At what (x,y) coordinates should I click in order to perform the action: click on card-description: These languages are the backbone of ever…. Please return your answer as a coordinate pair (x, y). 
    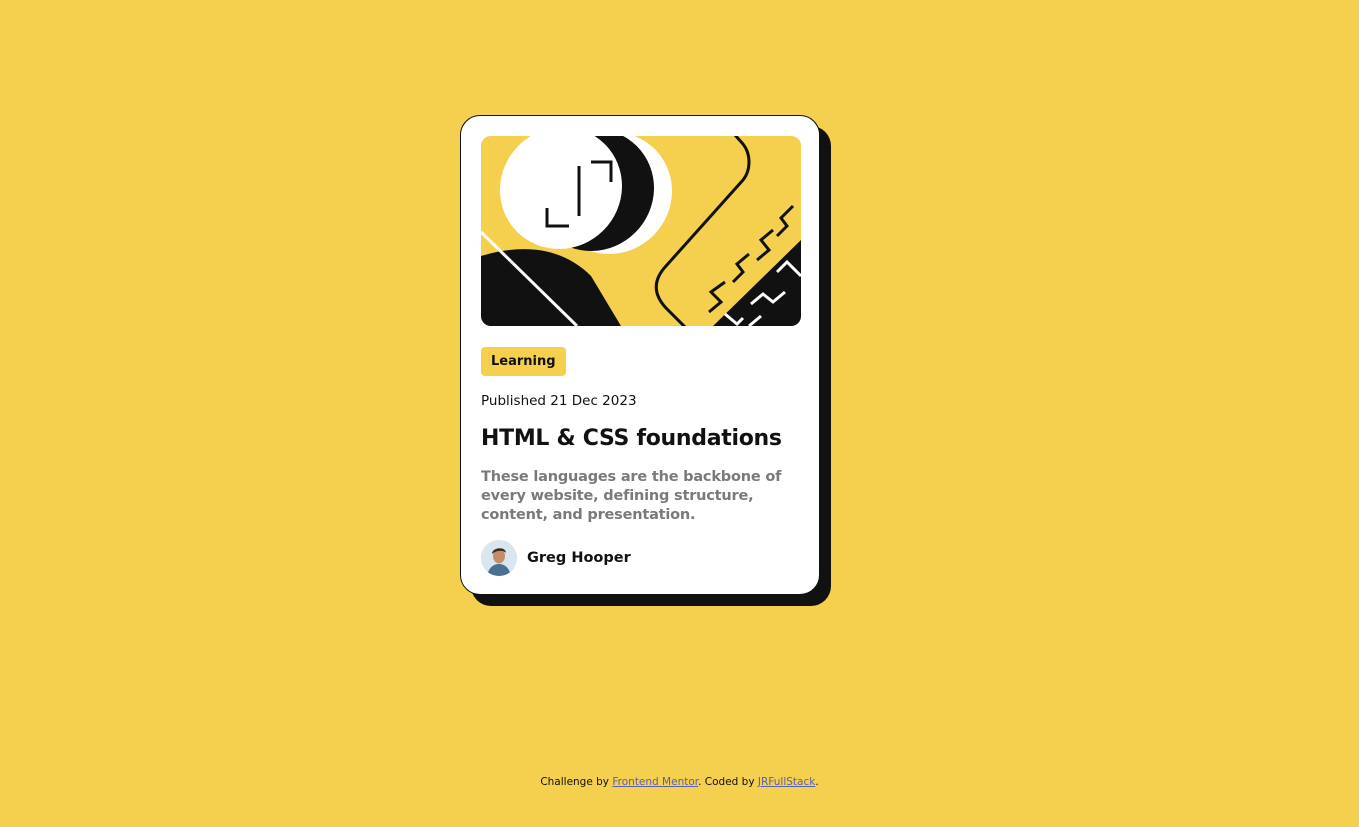
    Looking at the image, I should click on (631, 496).